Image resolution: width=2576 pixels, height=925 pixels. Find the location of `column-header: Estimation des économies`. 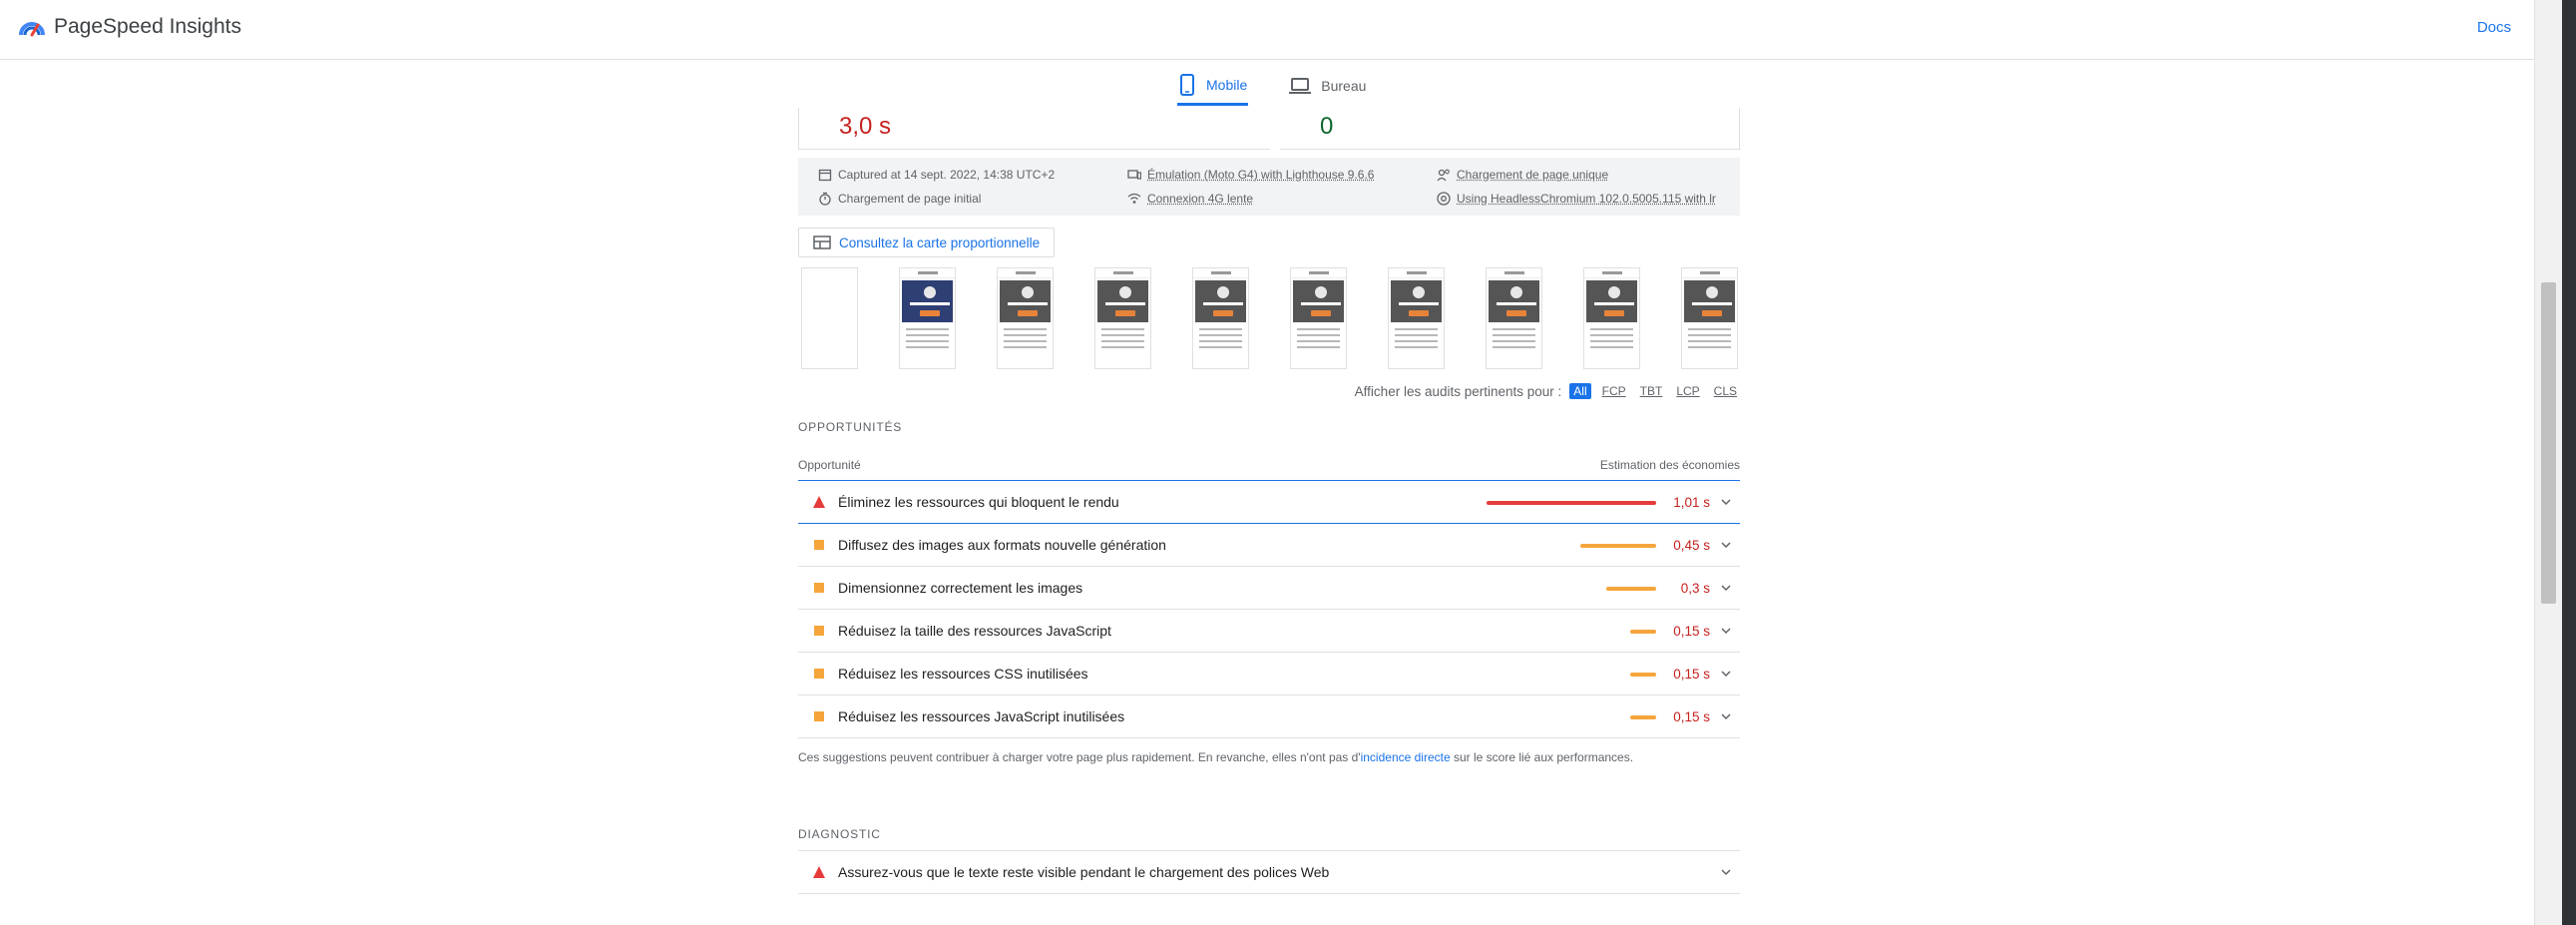

column-header: Estimation des économies is located at coordinates (1669, 465).